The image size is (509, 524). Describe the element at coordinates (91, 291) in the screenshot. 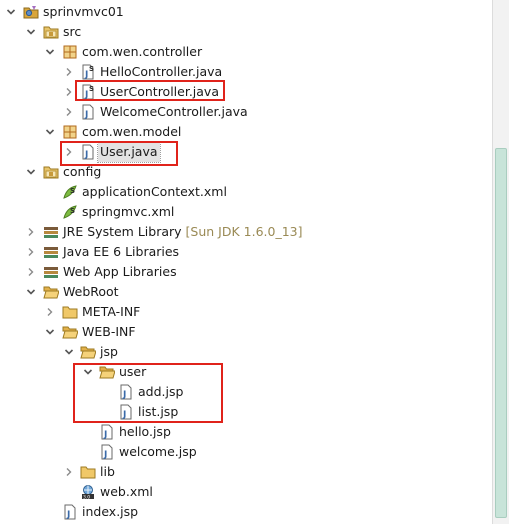

I see `tree-item-label: WebRoot` at that location.